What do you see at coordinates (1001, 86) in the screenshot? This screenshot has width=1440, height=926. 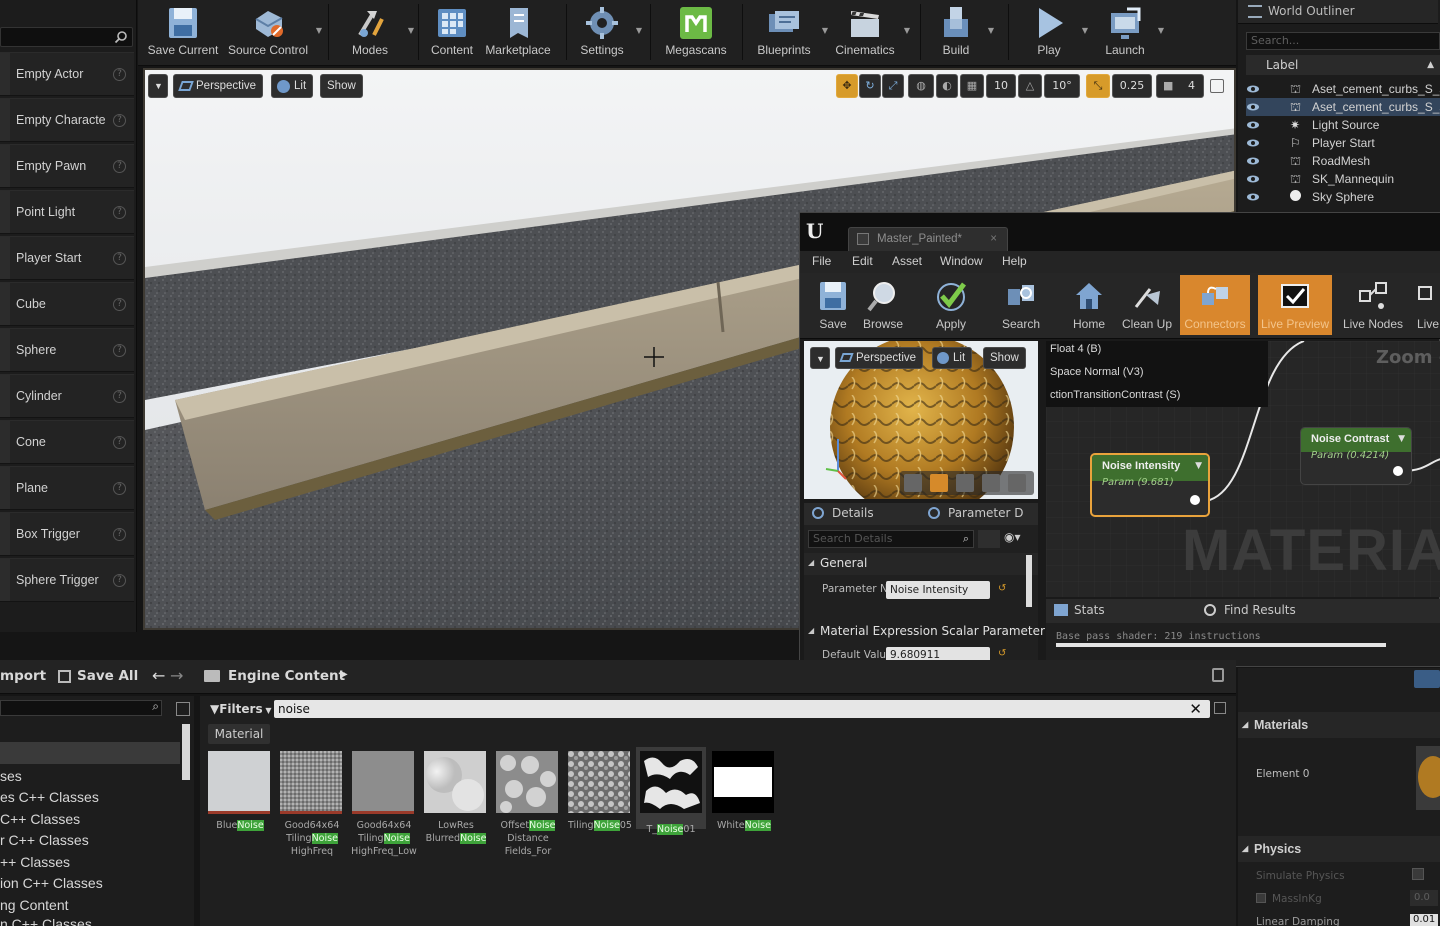 I see `grid-snap-value: 10` at bounding box center [1001, 86].